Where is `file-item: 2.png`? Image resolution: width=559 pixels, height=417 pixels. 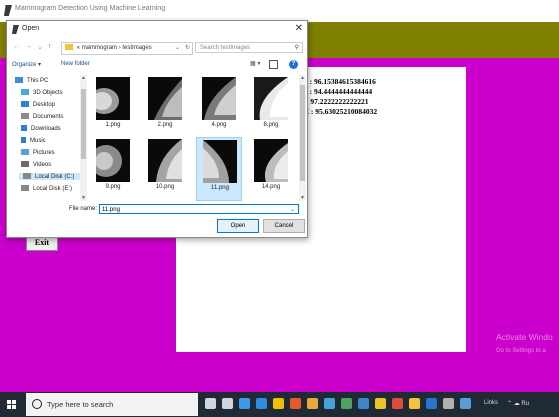 file-item: 2.png is located at coordinates (165, 107).